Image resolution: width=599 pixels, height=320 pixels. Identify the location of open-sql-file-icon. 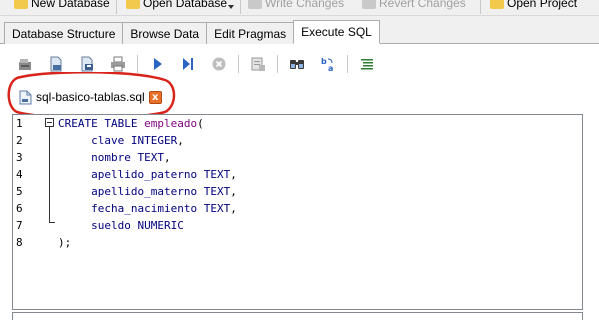
(56, 64).